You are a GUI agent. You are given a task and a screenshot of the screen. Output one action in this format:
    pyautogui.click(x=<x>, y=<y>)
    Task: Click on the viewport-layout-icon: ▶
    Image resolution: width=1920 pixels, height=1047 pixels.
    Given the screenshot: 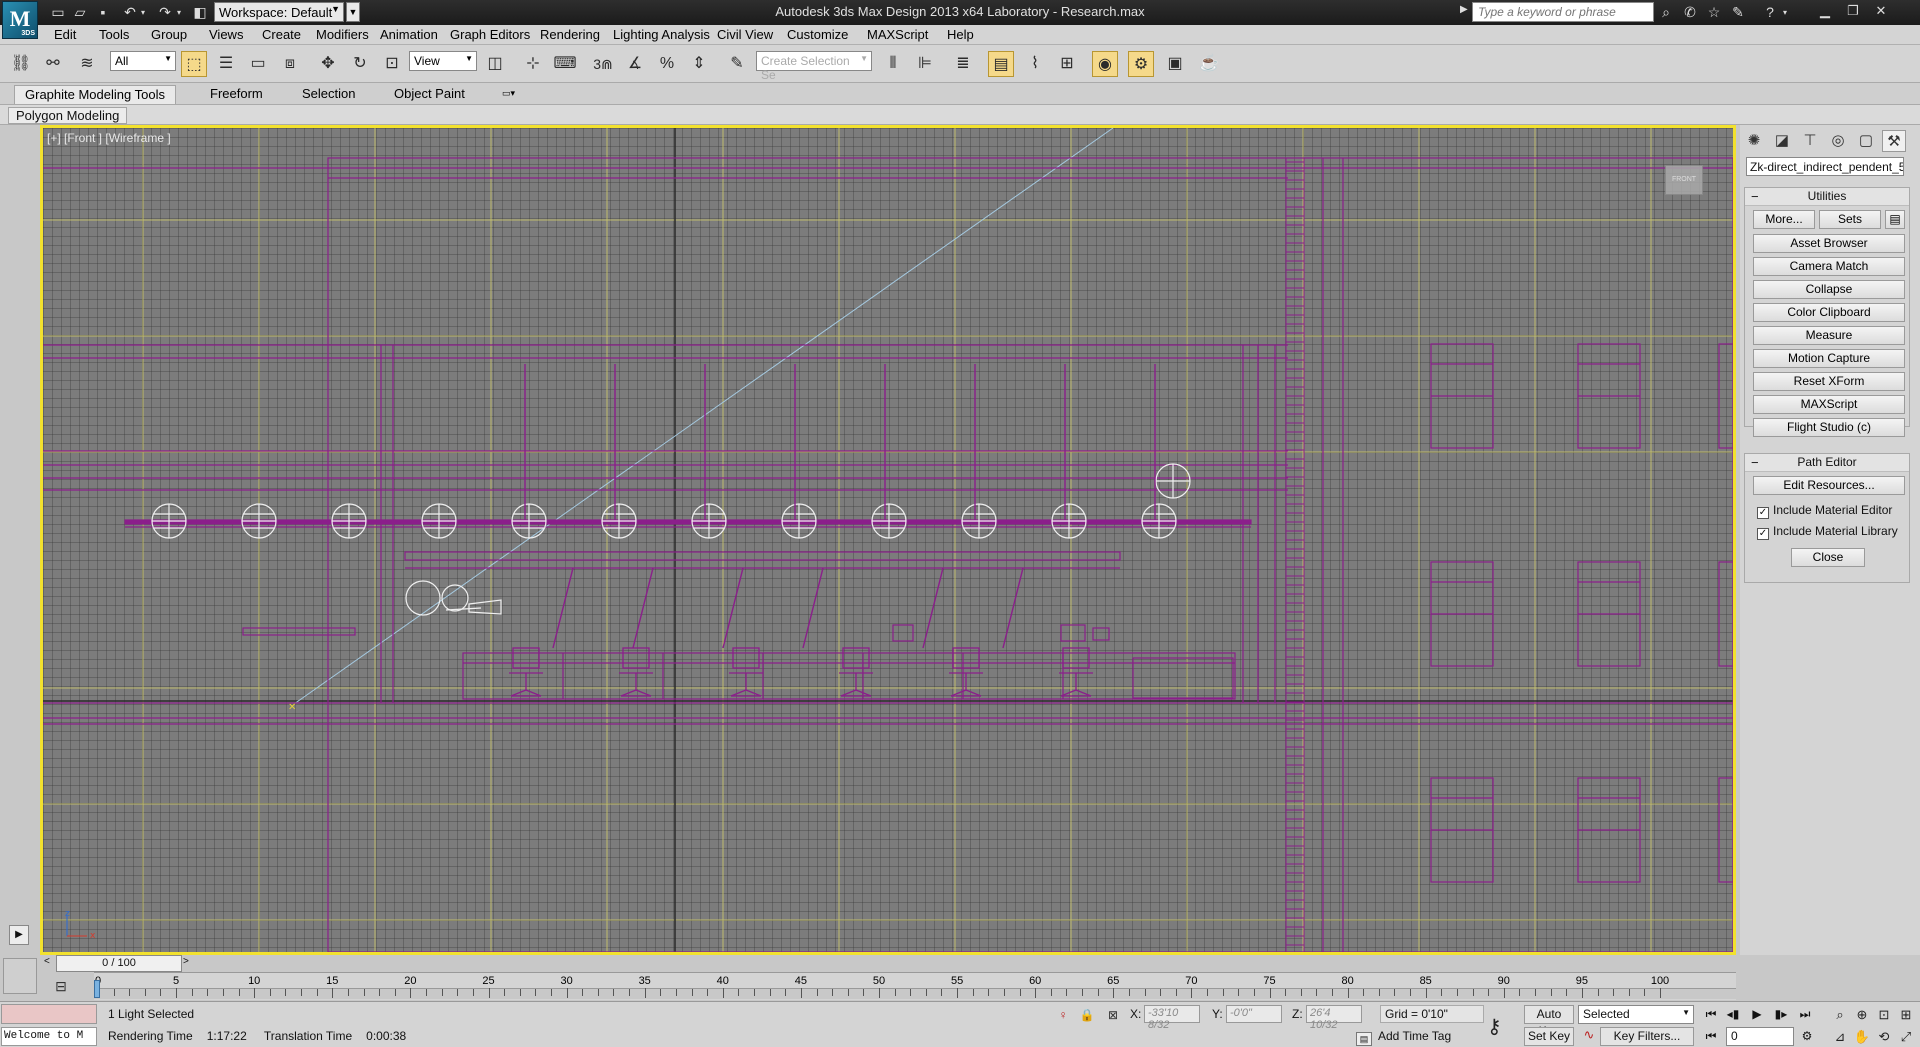 What is the action you would take?
    pyautogui.click(x=19, y=935)
    